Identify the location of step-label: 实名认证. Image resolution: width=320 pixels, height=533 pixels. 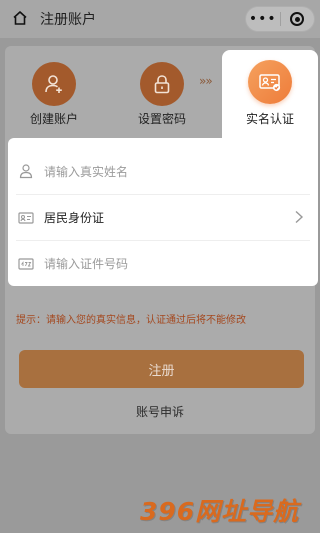
(269, 119).